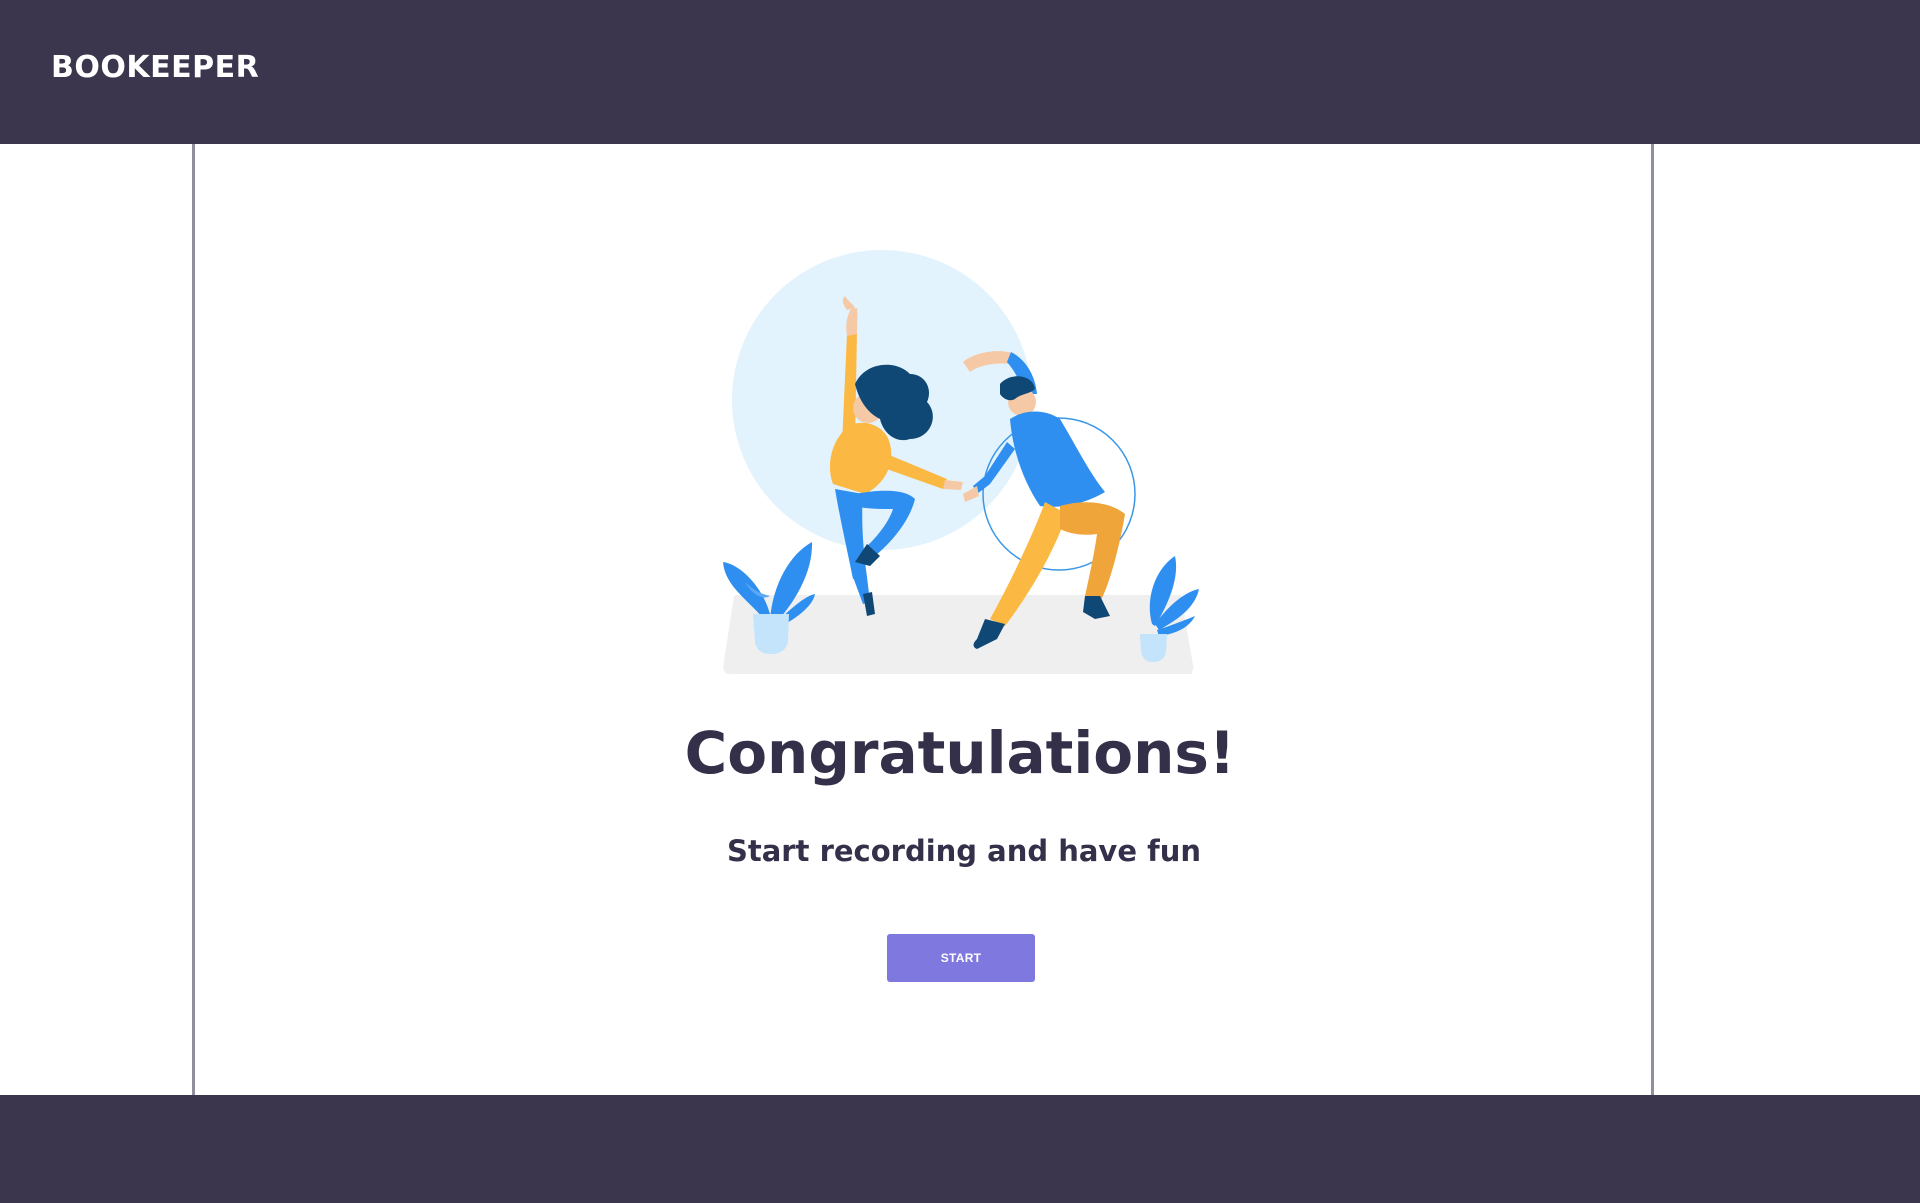 The width and height of the screenshot is (1920, 1203). What do you see at coordinates (155, 67) in the screenshot?
I see `brand-logo-text: BOOKEEPER` at bounding box center [155, 67].